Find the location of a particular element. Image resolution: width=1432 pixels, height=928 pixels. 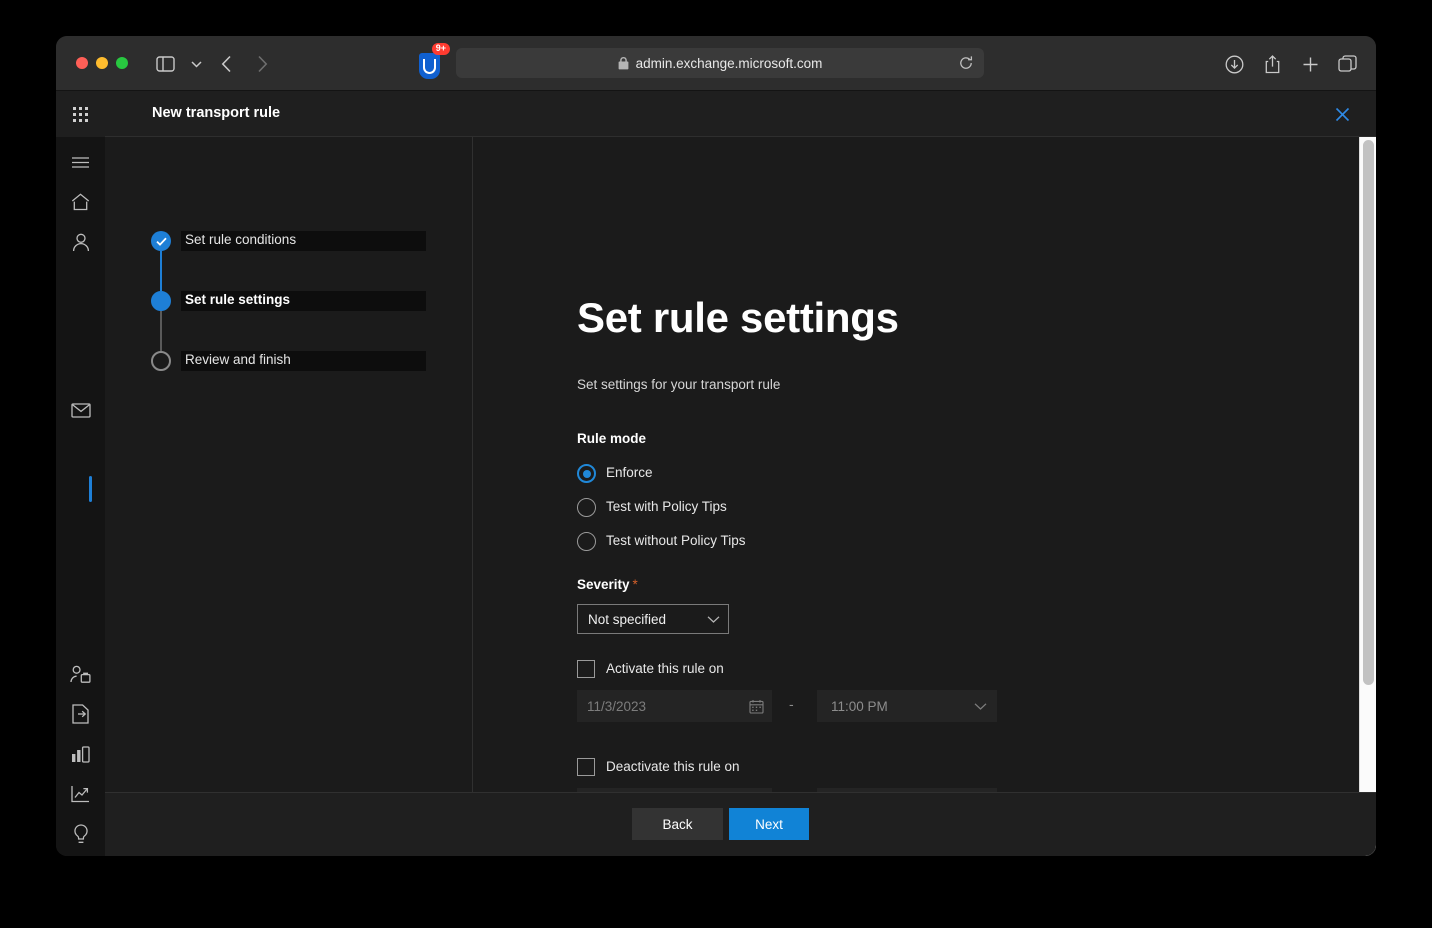

severity-select: Not specified is located at coordinates (653, 619).